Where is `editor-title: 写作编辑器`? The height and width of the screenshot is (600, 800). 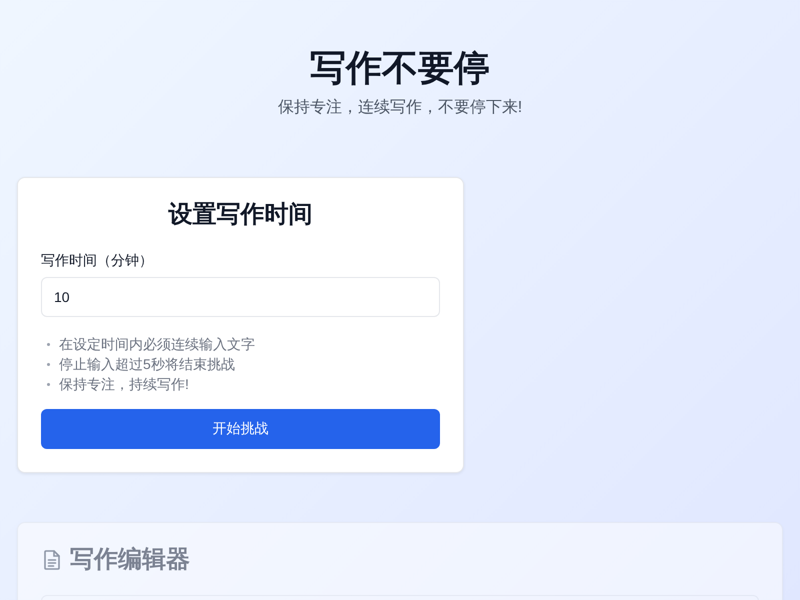
editor-title: 写作编辑器 is located at coordinates (130, 560).